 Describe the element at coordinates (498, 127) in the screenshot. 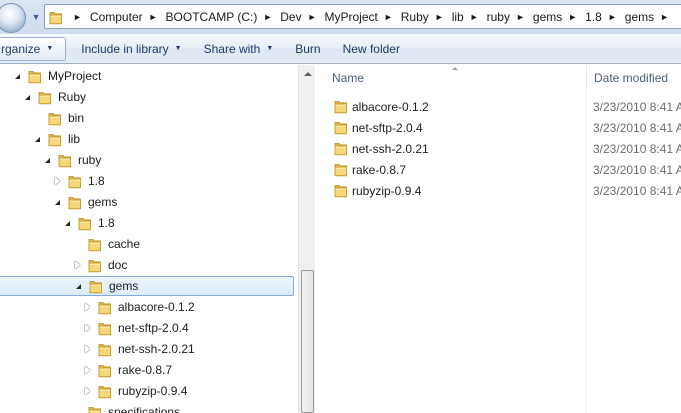

I see `file-row: net-sftp-2.0.4 3/23/2010 8:41 A` at that location.